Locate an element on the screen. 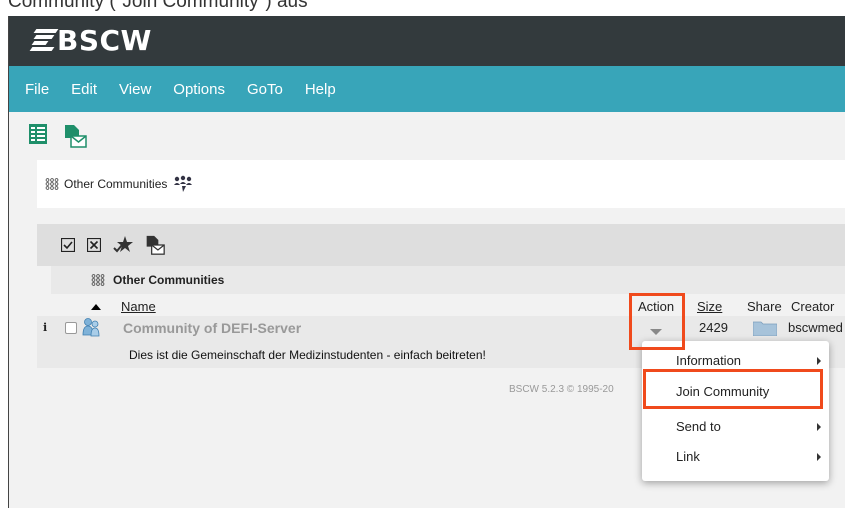  deselect-all-checkbox-icon is located at coordinates (94, 245).